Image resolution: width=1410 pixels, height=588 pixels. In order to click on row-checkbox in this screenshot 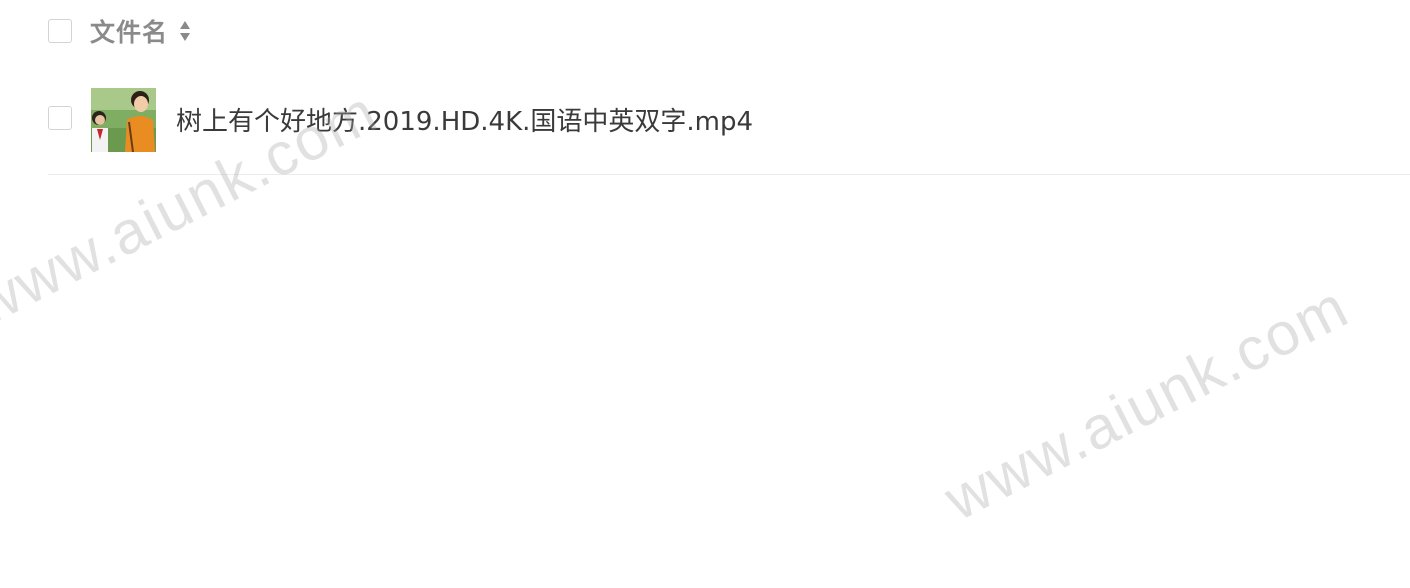, I will do `click(60, 118)`.